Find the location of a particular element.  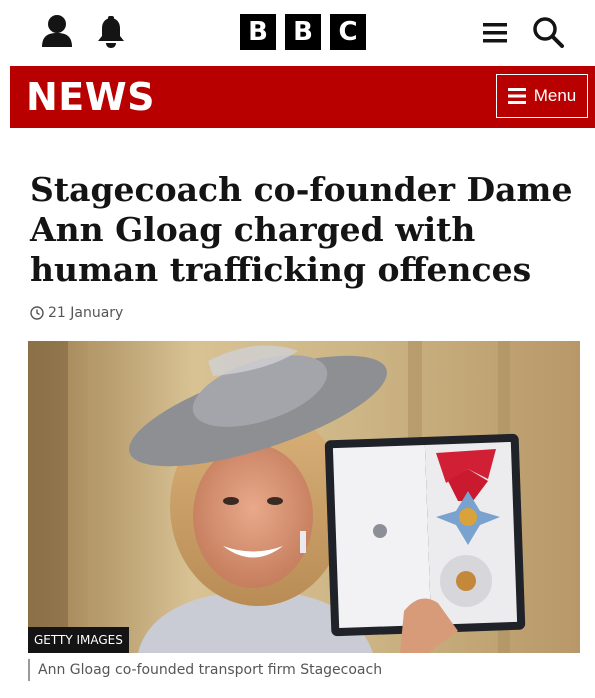

notifications-icon is located at coordinates (111, 32).